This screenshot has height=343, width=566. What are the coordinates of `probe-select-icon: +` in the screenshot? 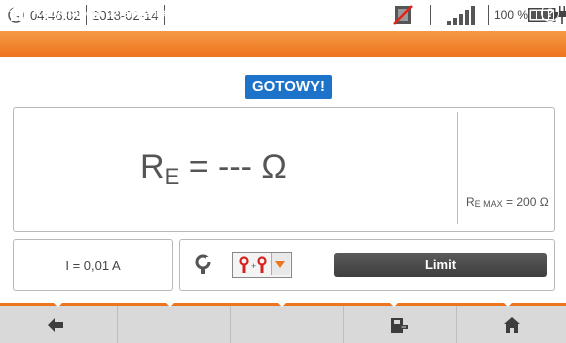 It's located at (253, 264).